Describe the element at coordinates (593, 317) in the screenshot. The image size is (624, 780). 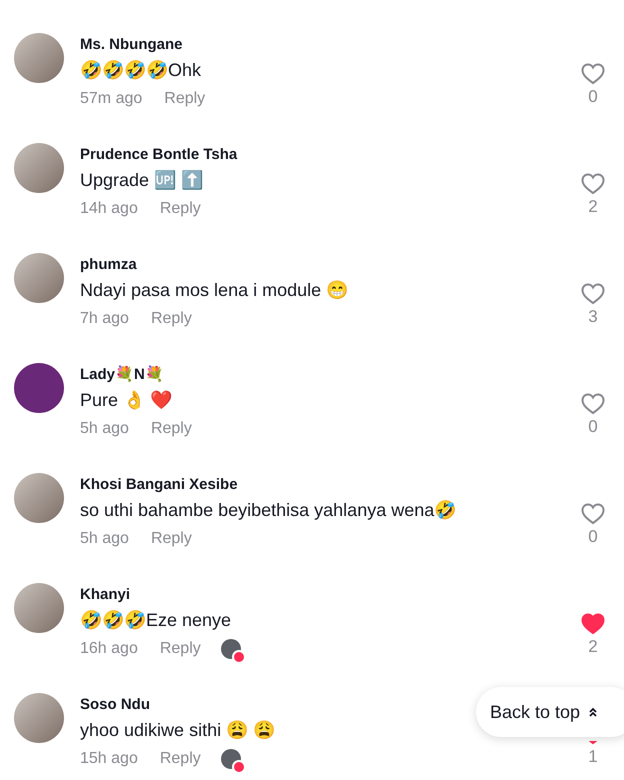
I see `like-count: 3` at that location.